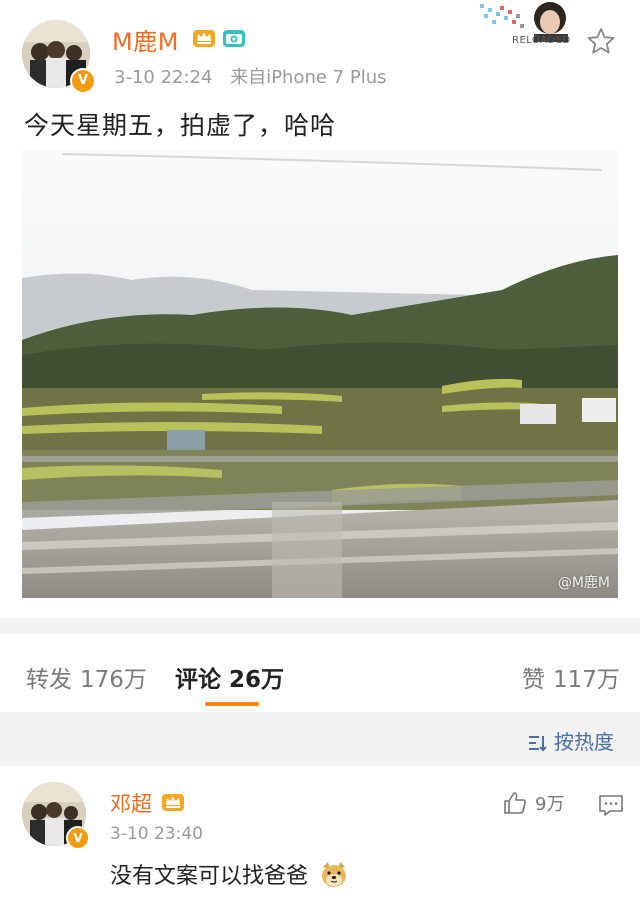 This screenshot has width=640, height=907. I want to click on post-date: 3-10 22:24, so click(163, 77).